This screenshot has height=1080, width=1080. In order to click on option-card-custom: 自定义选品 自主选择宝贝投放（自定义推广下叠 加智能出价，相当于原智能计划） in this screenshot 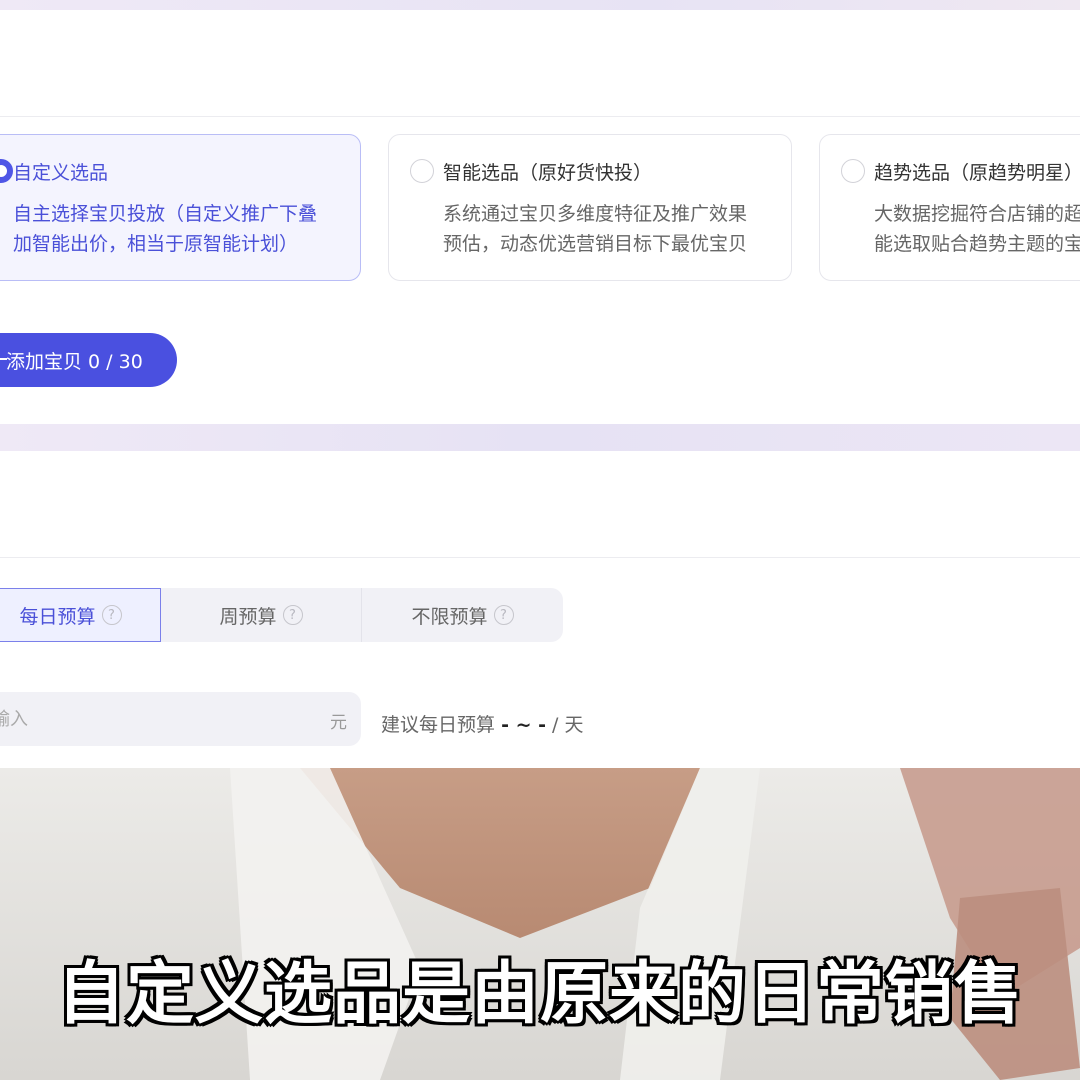, I will do `click(180, 207)`.